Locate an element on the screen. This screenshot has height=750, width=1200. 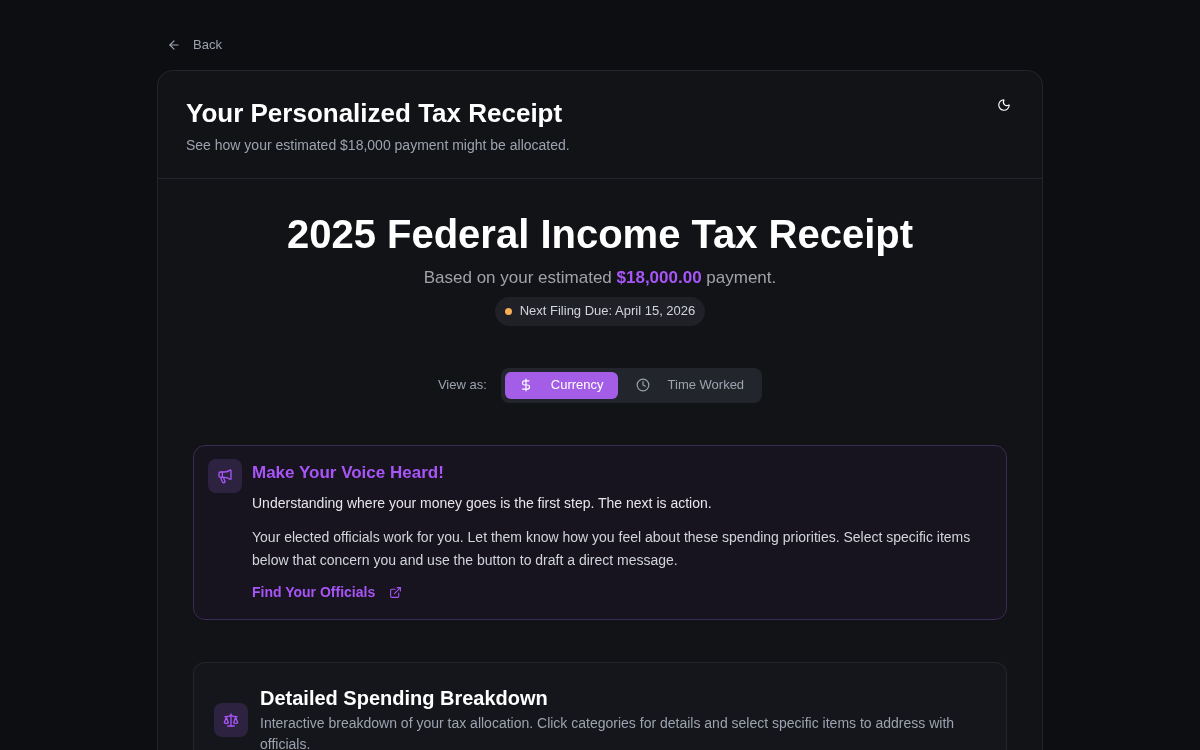
back-arrow-icon is located at coordinates (174, 45).